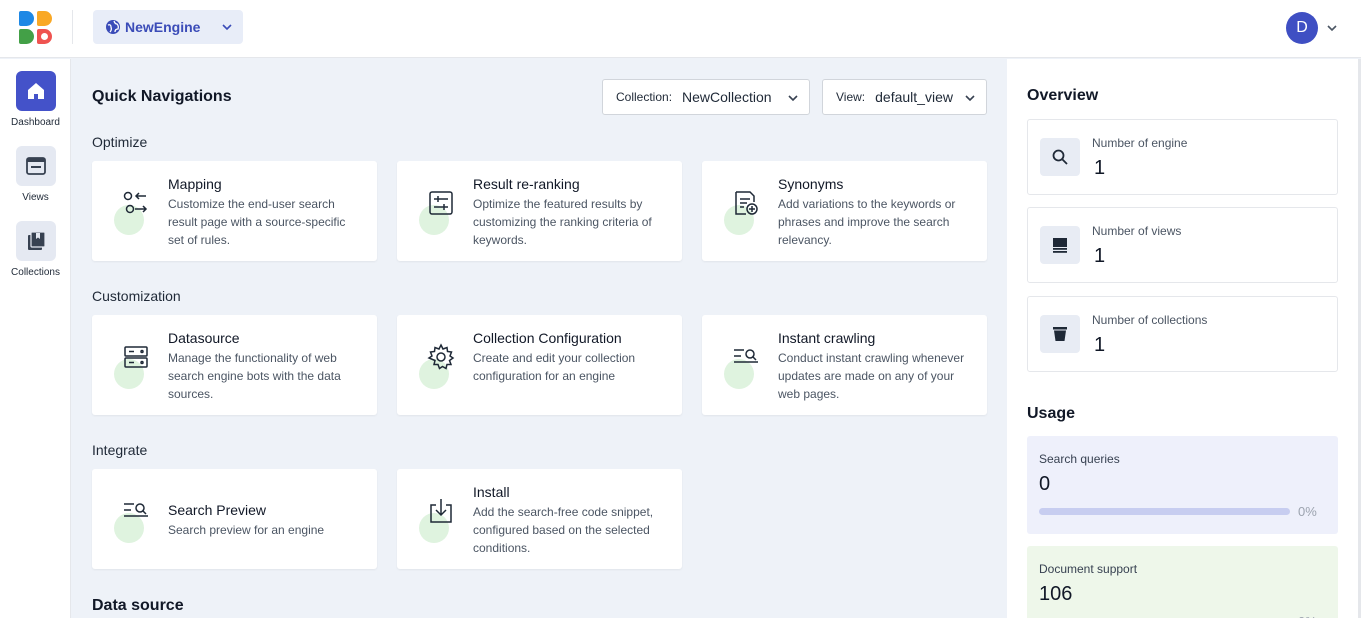 This screenshot has width=1361, height=618. What do you see at coordinates (547, 338) in the screenshot?
I see `card-title: Collection Configuration` at bounding box center [547, 338].